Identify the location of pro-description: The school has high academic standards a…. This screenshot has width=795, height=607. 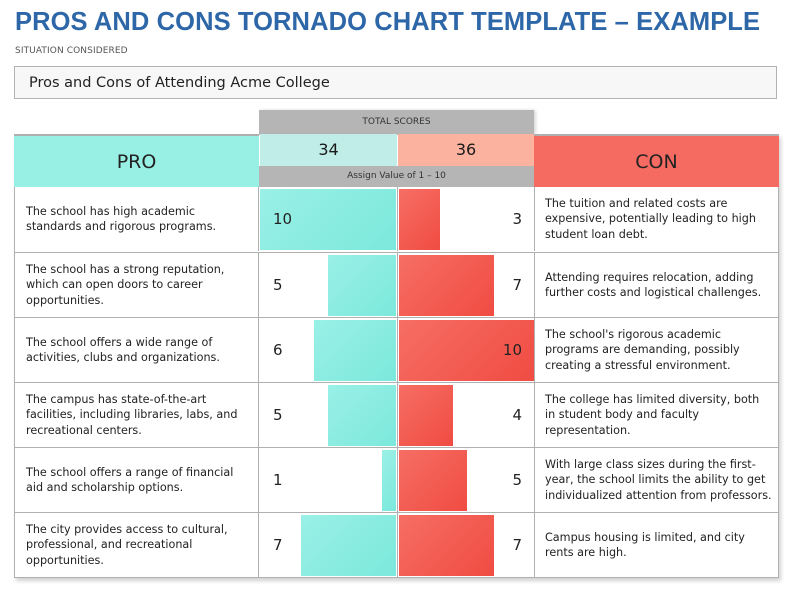
(136, 219).